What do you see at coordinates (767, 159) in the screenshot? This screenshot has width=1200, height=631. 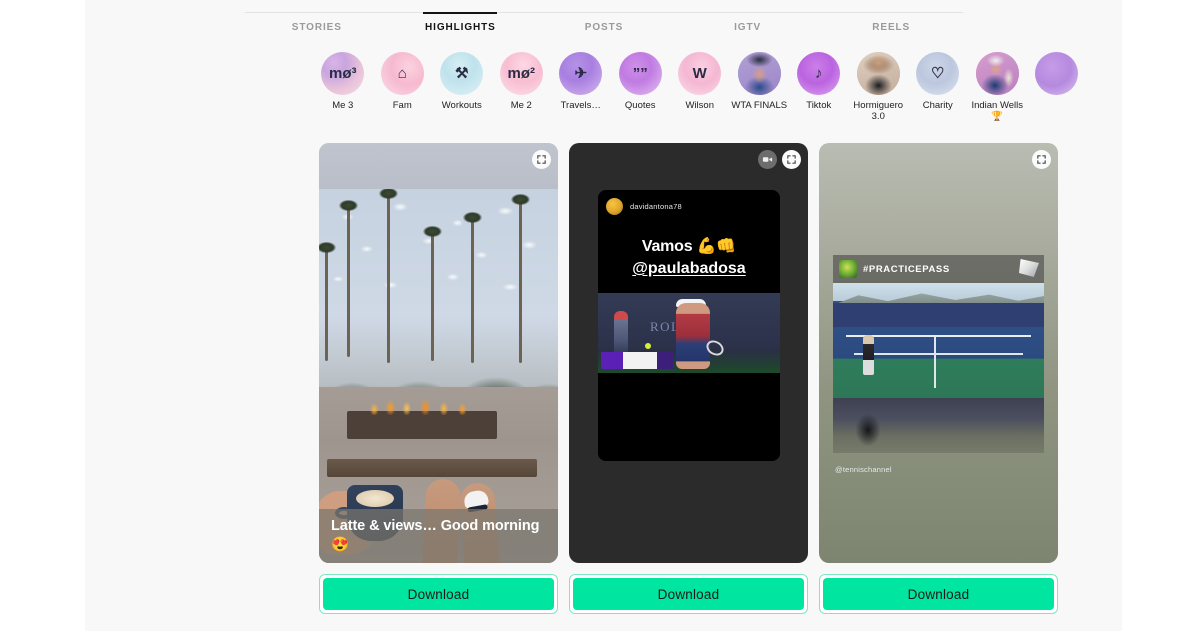 I see `video-camera-icon` at bounding box center [767, 159].